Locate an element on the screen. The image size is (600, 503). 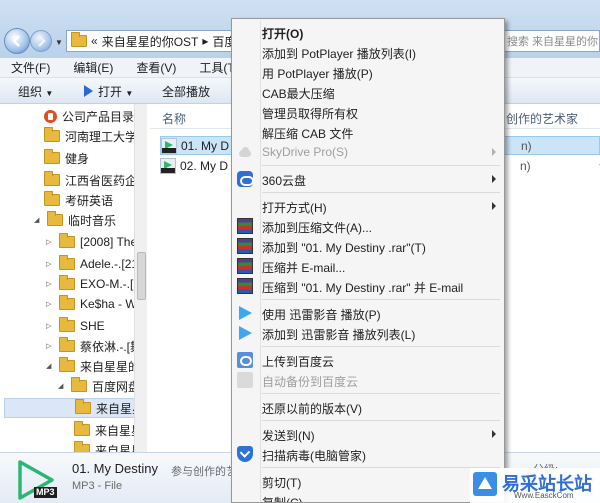
xunlei-player-icon is located at coordinates (245, 313).